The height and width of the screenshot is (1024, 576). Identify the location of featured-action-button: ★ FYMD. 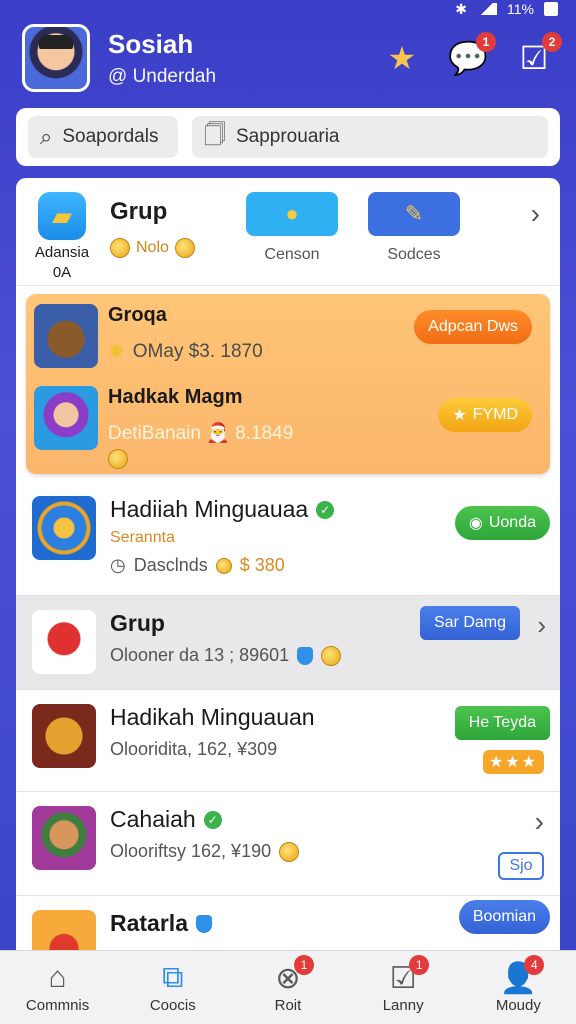
(485, 415).